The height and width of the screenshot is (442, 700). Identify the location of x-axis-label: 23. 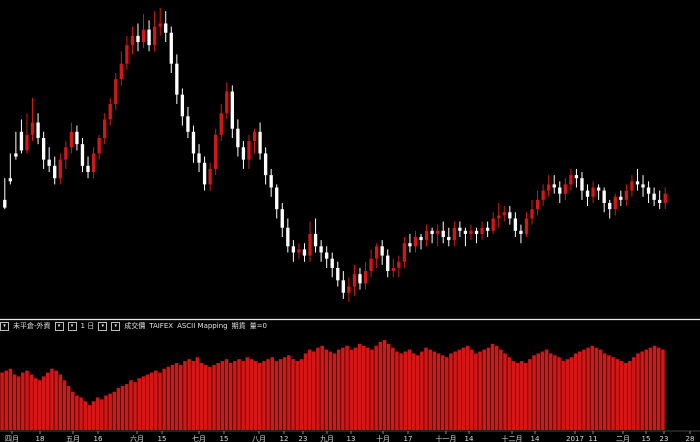
(664, 438).